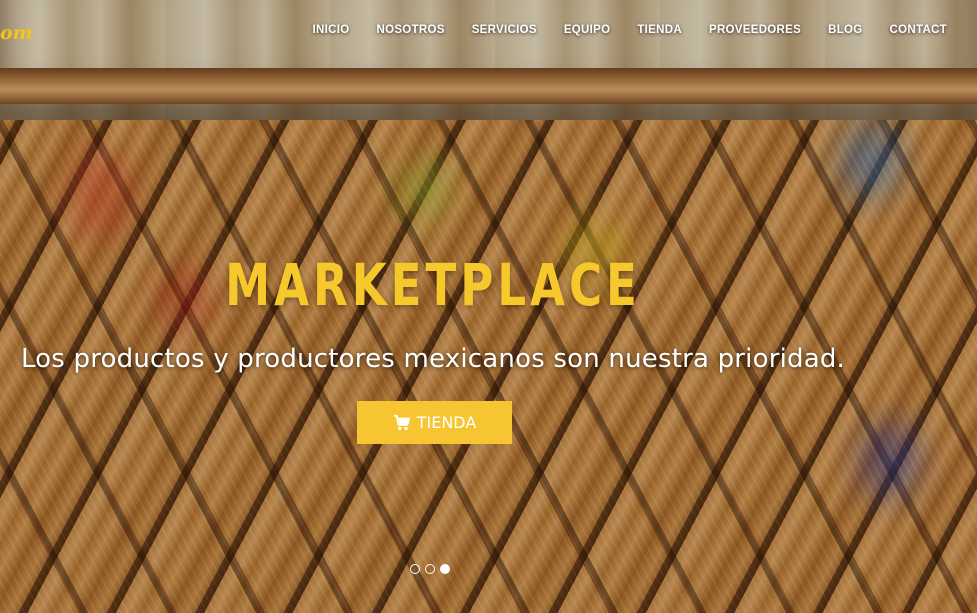 This screenshot has height=613, width=977. Describe the element at coordinates (331, 30) in the screenshot. I see `nav-item-inicio: INICIO` at that location.